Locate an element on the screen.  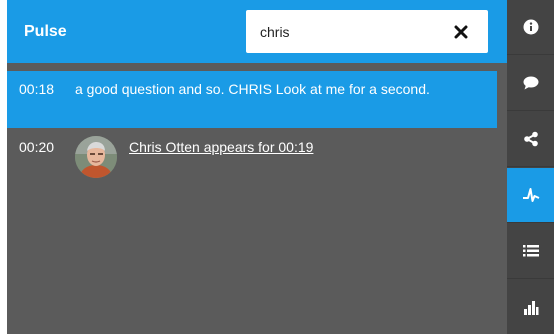
sidebar-item-share is located at coordinates (530, 139).